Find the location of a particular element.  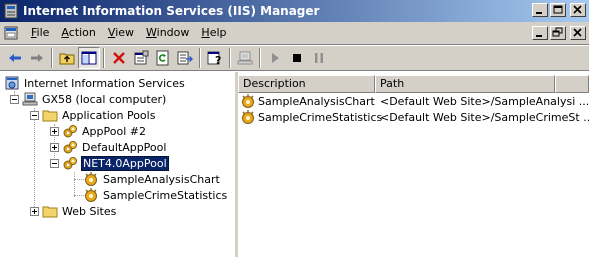

delete-button is located at coordinates (119, 58).